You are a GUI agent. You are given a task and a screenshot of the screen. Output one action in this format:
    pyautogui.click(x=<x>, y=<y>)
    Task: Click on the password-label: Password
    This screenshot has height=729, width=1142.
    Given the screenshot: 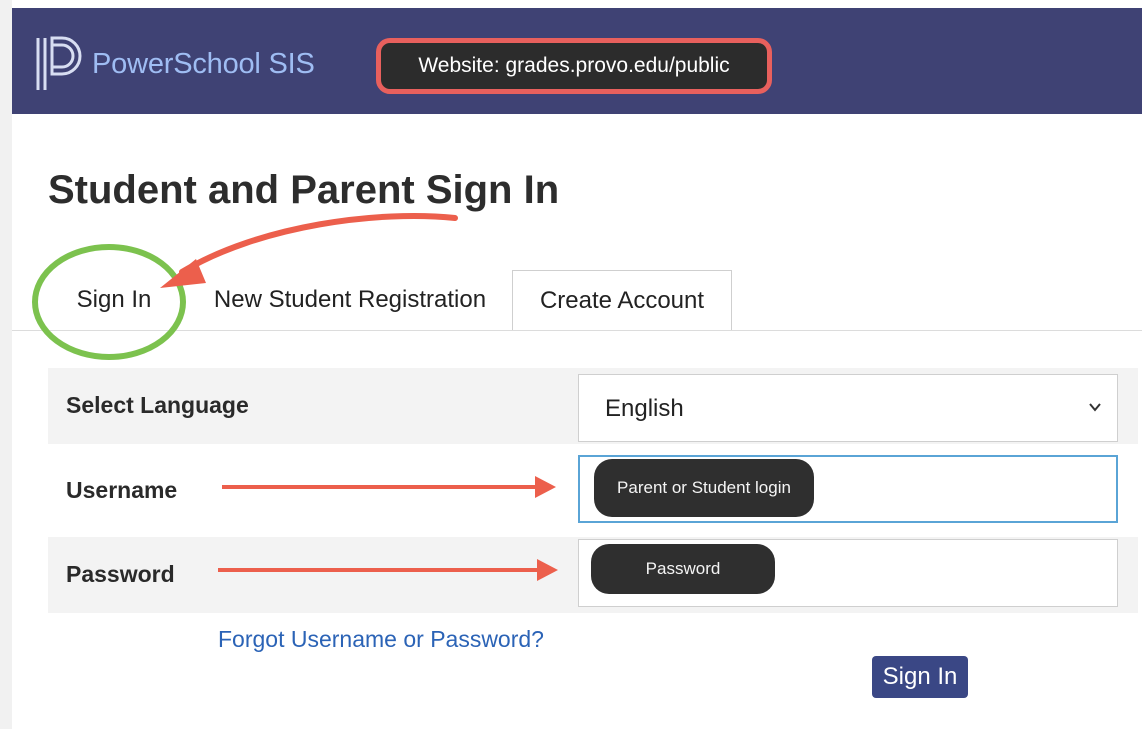 What is the action you would take?
    pyautogui.click(x=120, y=574)
    